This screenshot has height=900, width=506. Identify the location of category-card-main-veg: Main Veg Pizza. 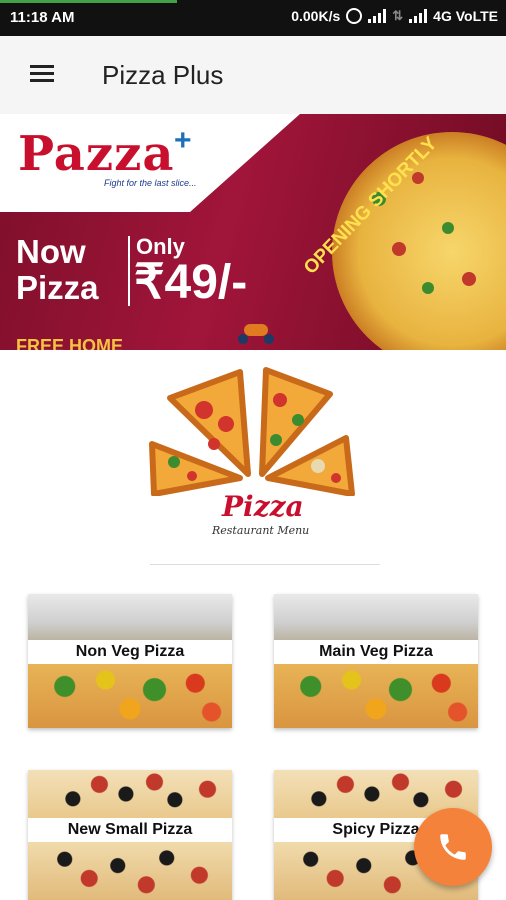
(376, 661).